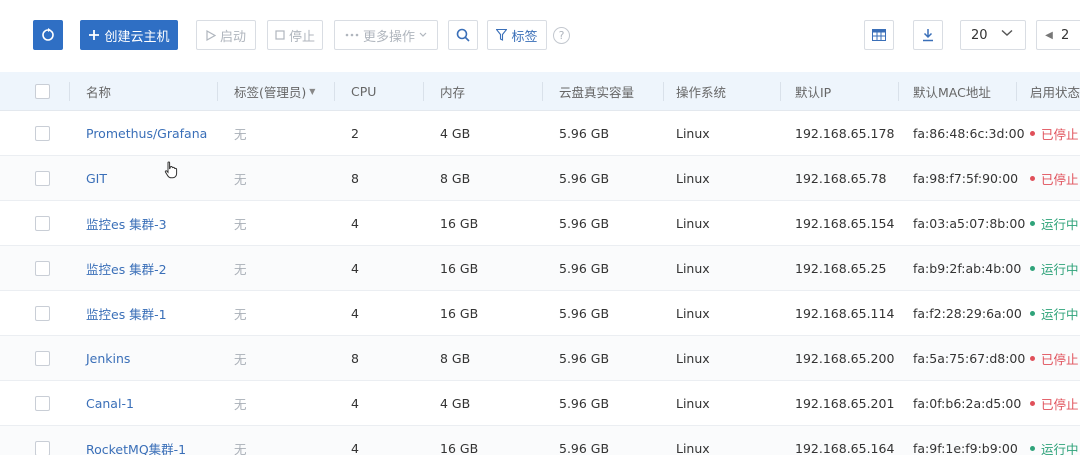  I want to click on export-button, so click(928, 35).